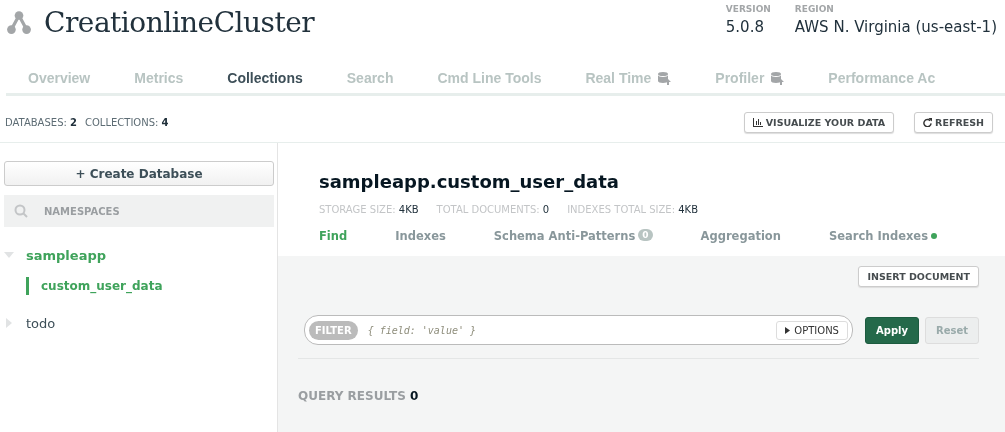  I want to click on tab: Search, so click(370, 77).